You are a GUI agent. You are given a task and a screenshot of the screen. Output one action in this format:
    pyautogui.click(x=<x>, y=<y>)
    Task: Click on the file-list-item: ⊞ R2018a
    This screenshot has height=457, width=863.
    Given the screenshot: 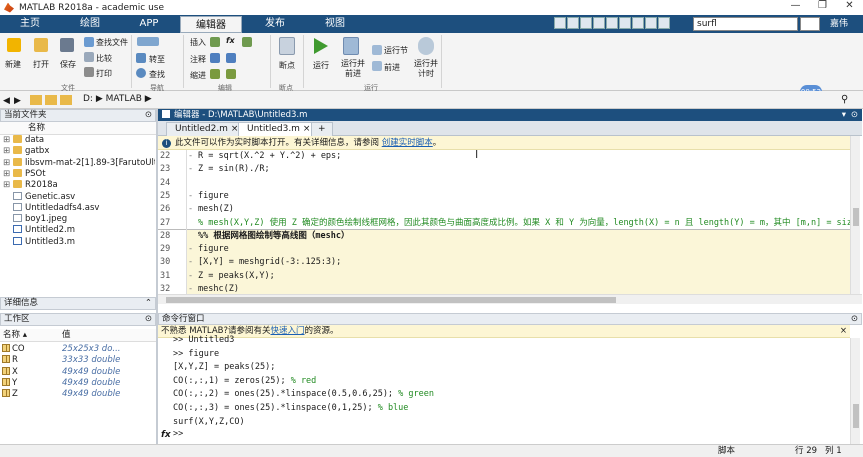 What is the action you would take?
    pyautogui.click(x=79, y=185)
    